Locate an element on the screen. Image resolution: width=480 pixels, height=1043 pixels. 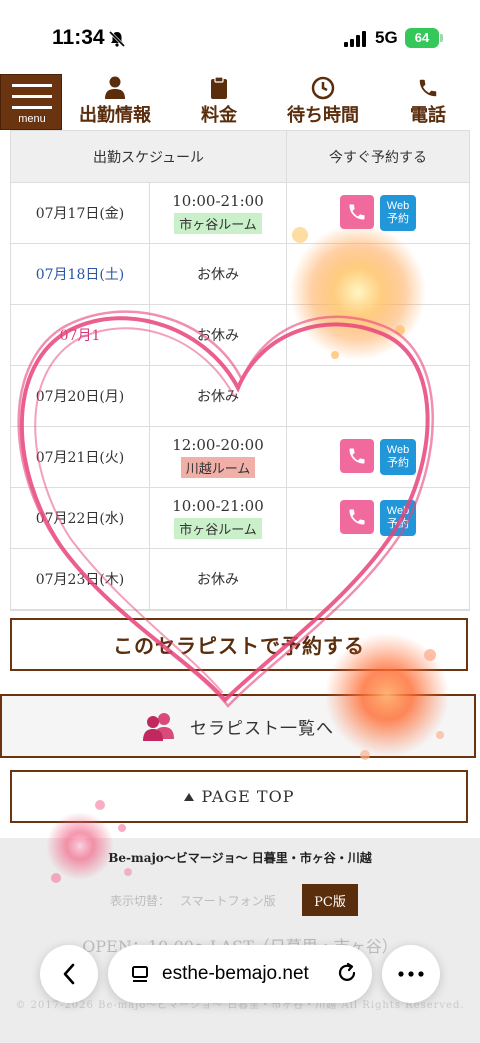
table-row: 07月20日(月) お休み is located at coordinates (240, 396).